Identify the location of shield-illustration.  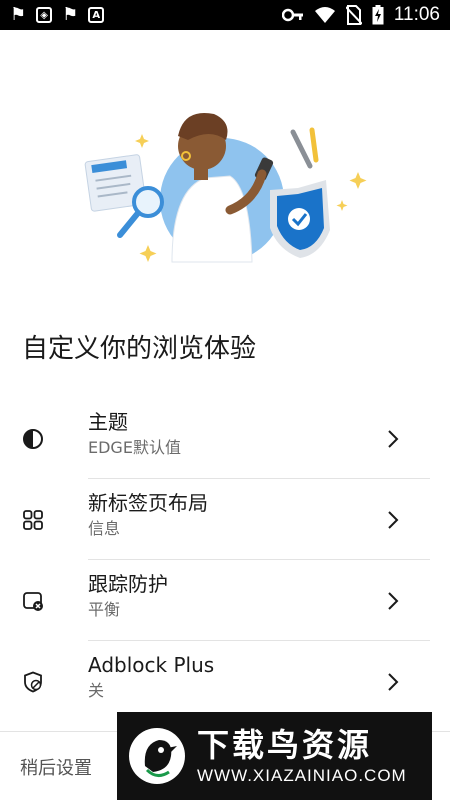
(300, 219).